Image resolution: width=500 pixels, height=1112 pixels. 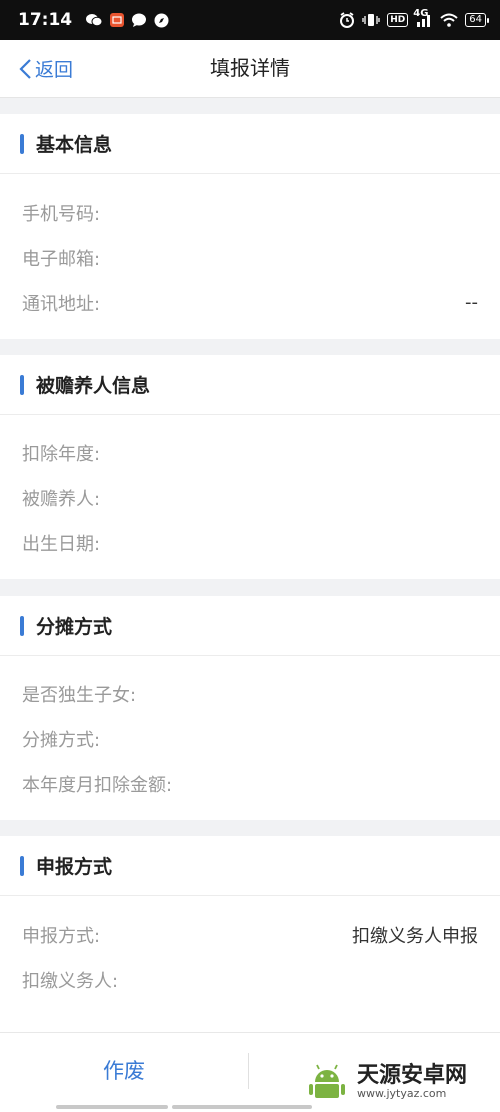 What do you see at coordinates (45, 20) in the screenshot?
I see `status-time: 17:14` at bounding box center [45, 20].